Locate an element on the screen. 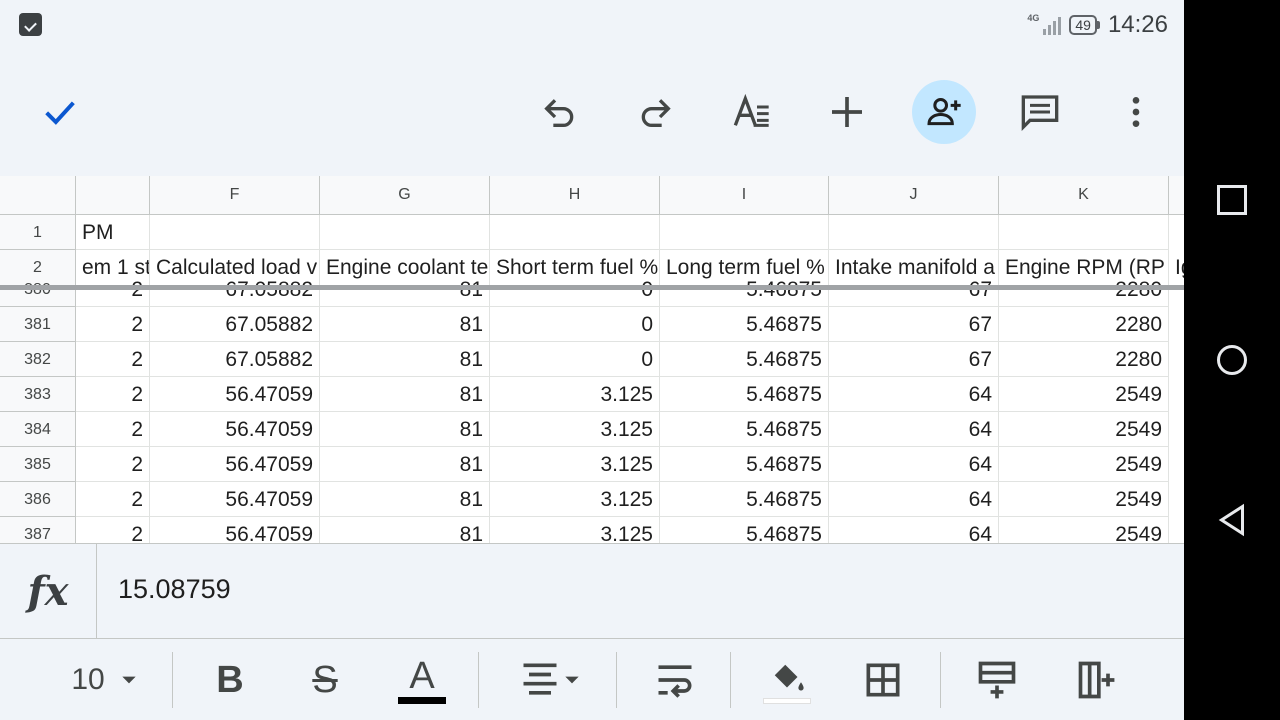 Image resolution: width=1280 pixels, height=720 pixels. select-all-corner is located at coordinates (38, 195).